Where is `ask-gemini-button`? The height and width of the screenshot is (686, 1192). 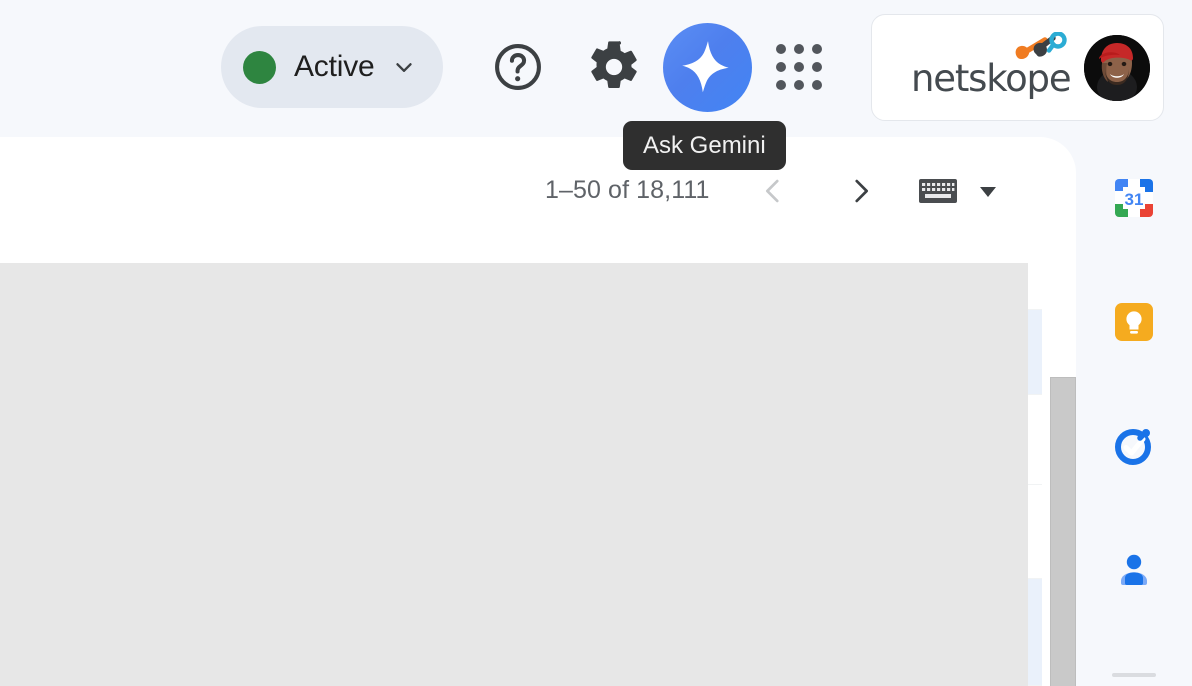 ask-gemini-button is located at coordinates (707, 67).